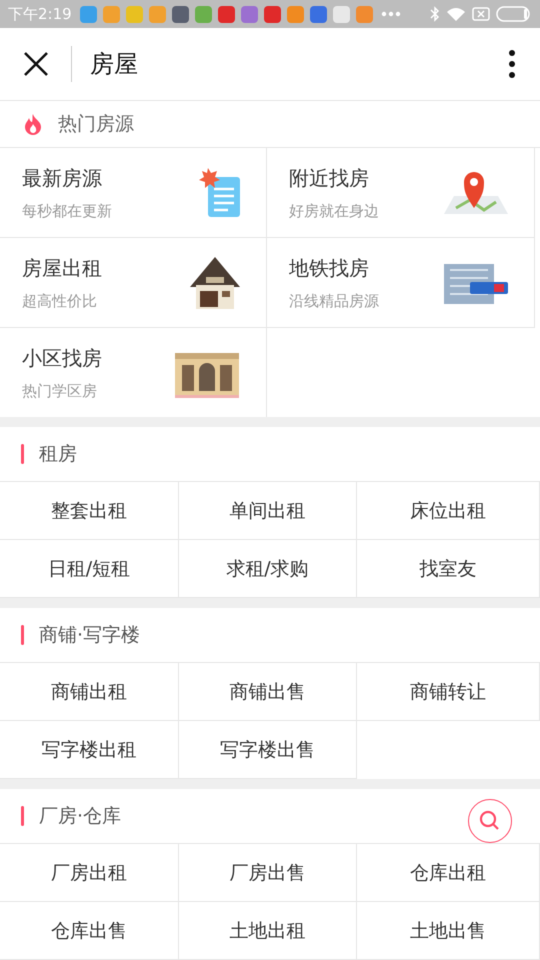  What do you see at coordinates (89, 873) in the screenshot?
I see `category-link: 厂房出租` at bounding box center [89, 873].